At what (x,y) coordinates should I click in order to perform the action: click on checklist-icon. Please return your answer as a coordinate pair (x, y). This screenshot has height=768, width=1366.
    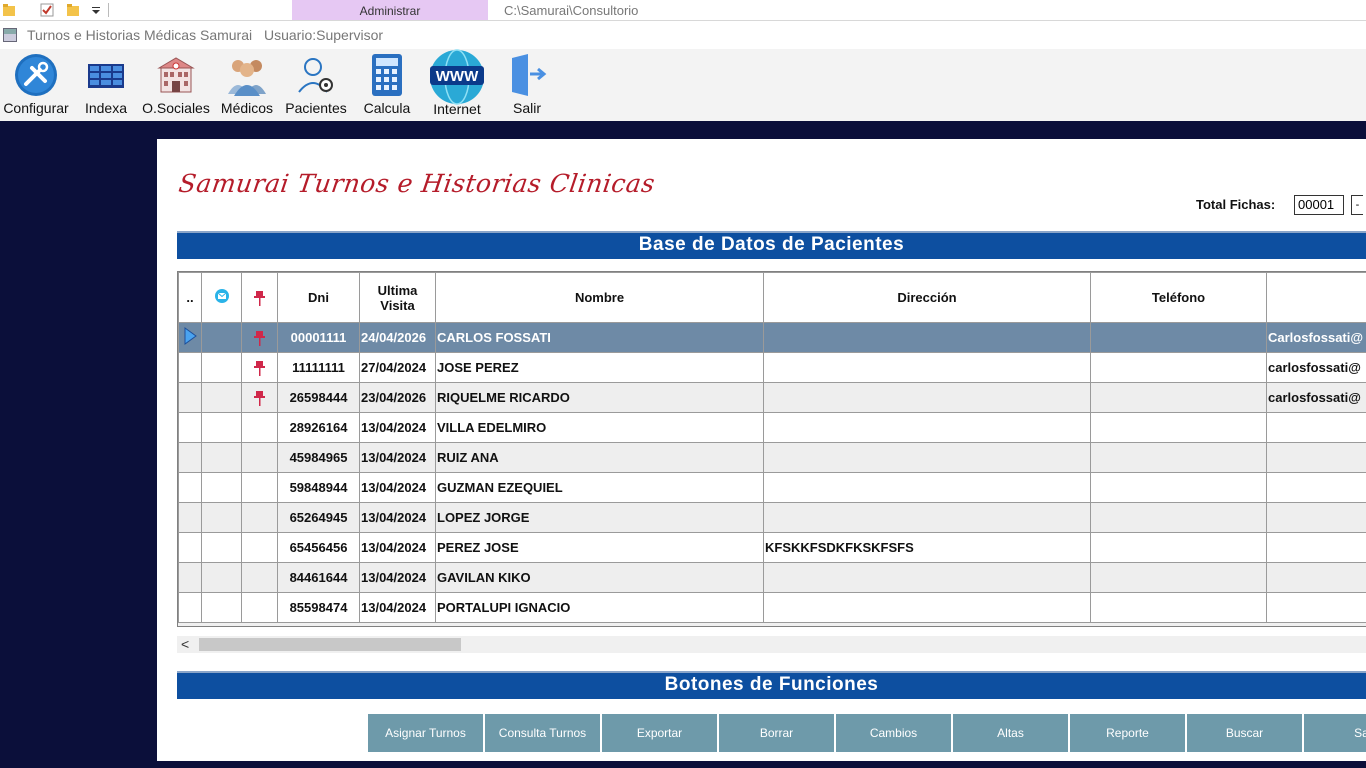
    Looking at the image, I should click on (47, 10).